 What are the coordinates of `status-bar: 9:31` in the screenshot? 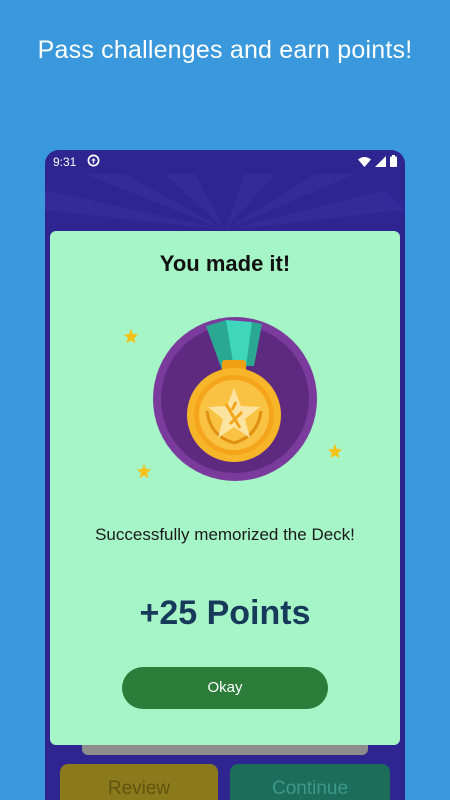 It's located at (225, 162).